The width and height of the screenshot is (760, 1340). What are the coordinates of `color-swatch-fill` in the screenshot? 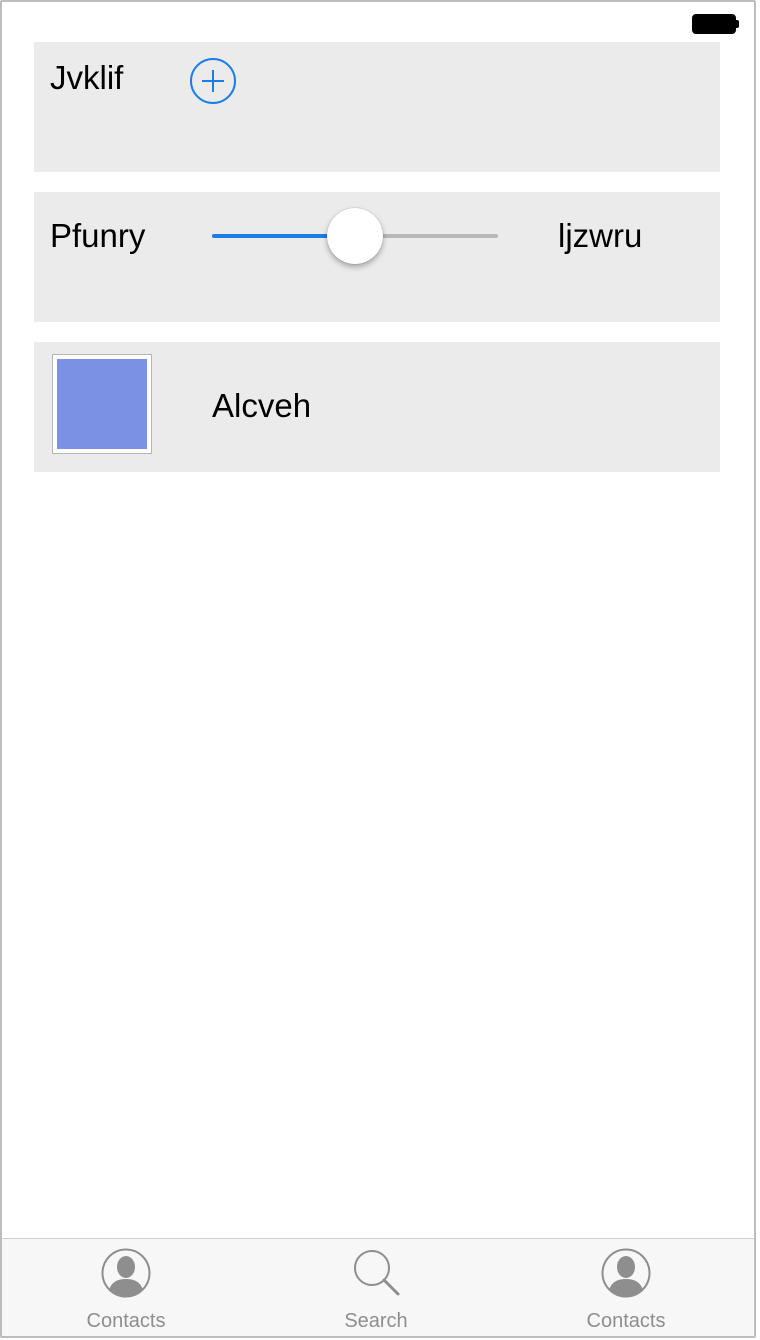 It's located at (102, 404).